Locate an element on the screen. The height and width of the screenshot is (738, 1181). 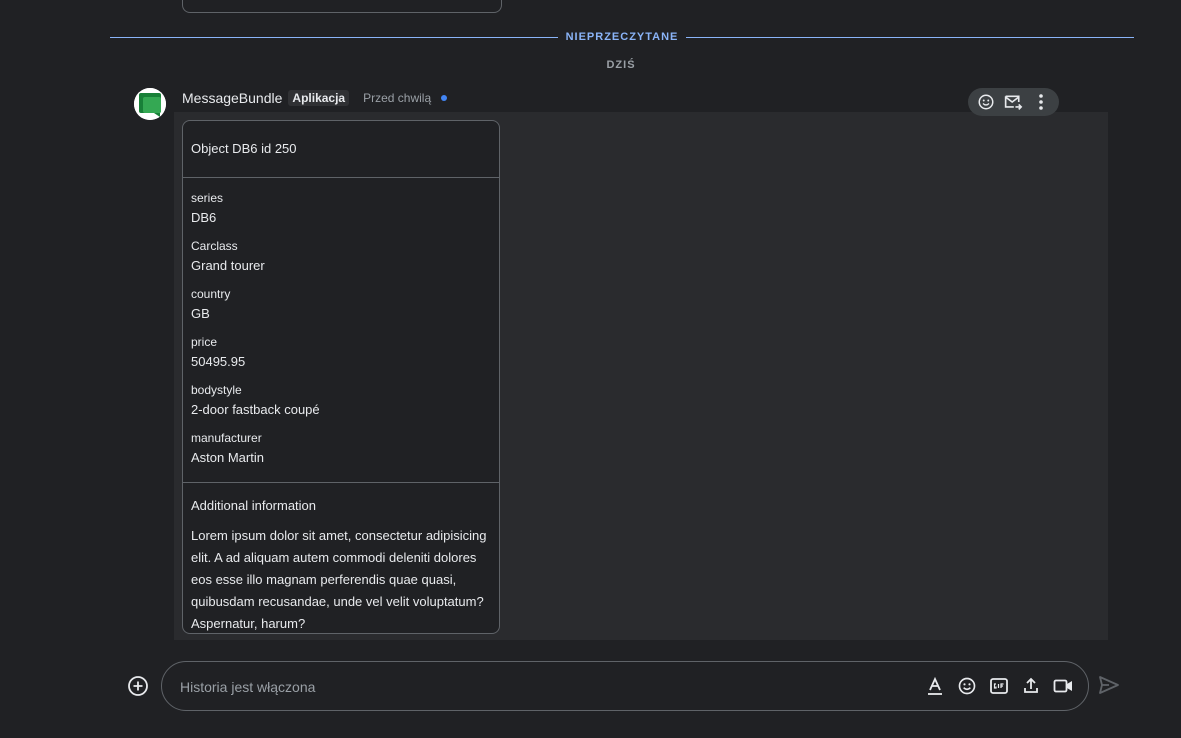
more-vert-icon is located at coordinates (1041, 102).